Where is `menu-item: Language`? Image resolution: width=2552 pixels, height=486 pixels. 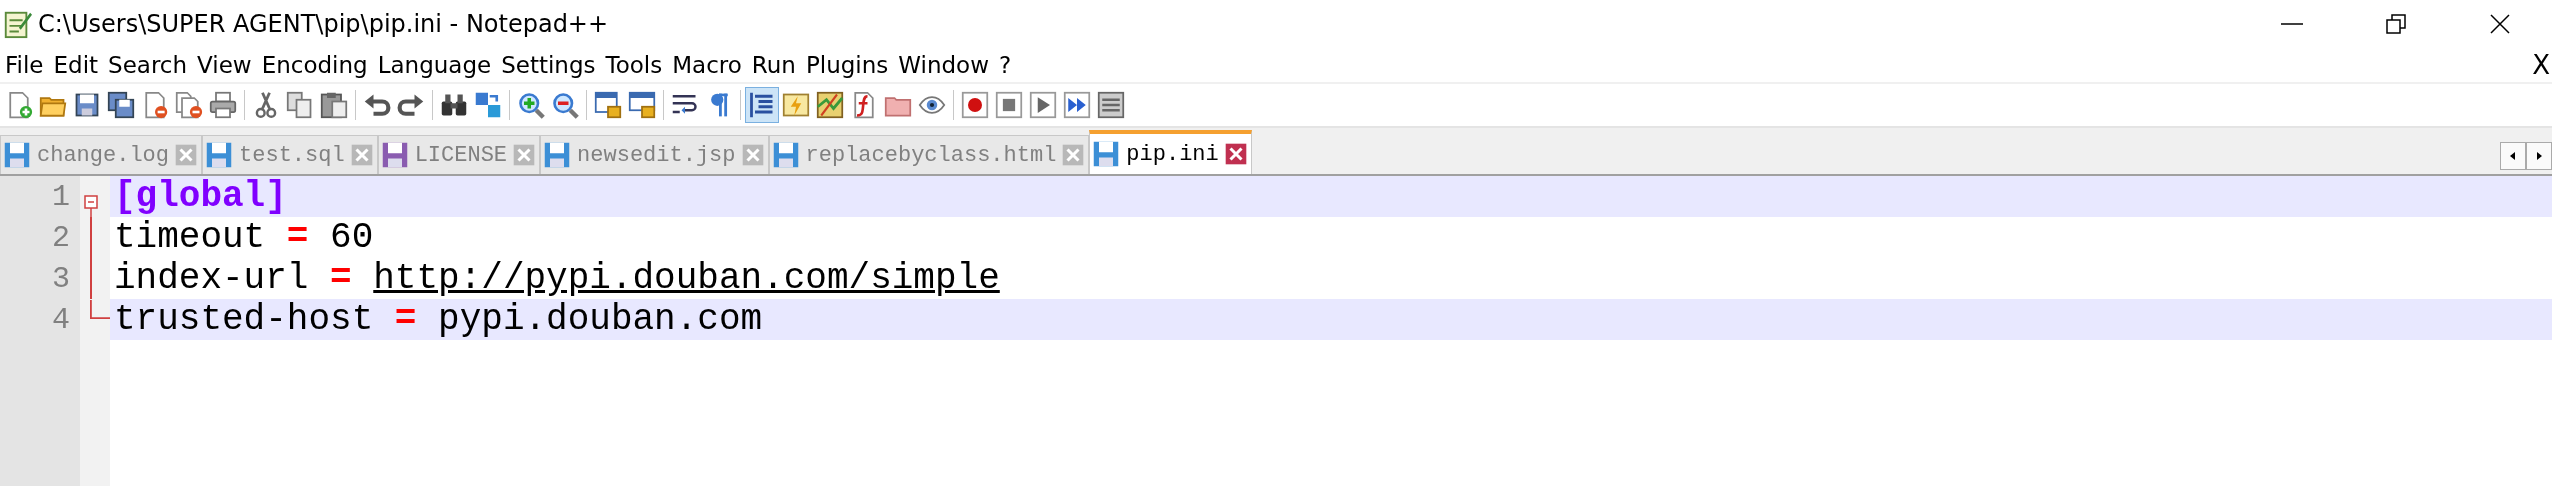 menu-item: Language is located at coordinates (434, 65).